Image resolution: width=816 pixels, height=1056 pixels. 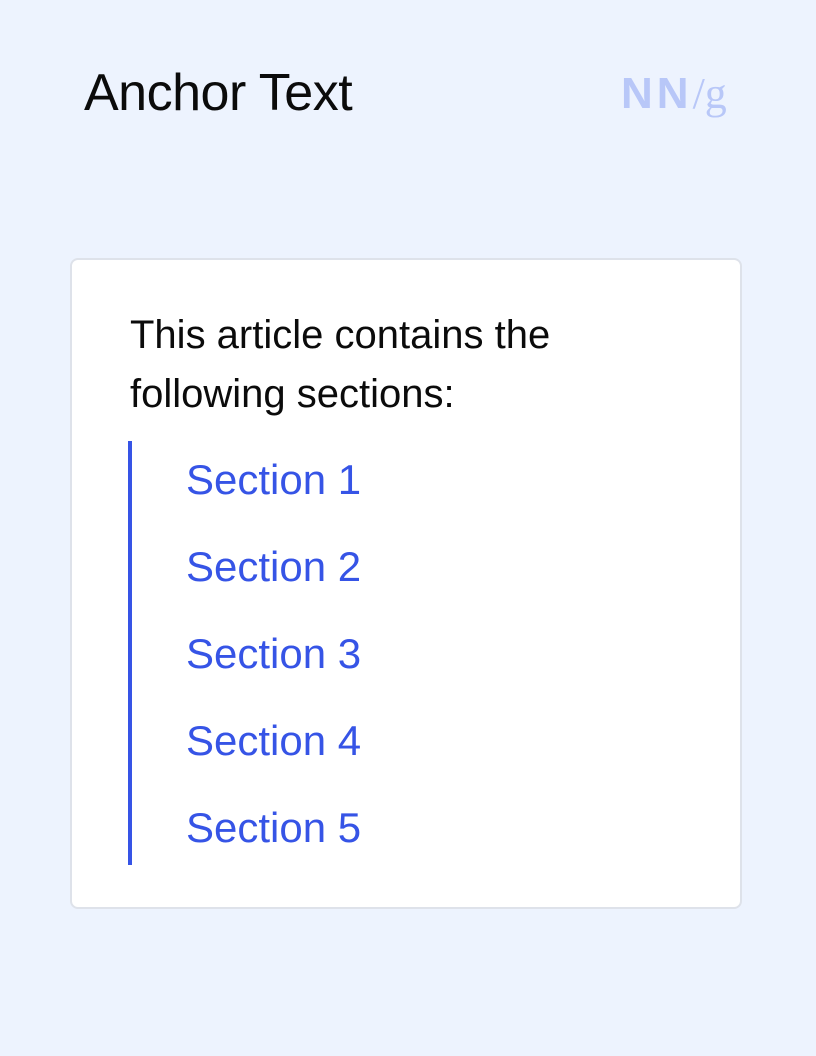 What do you see at coordinates (698, 93) in the screenshot?
I see `logo-slash: /` at bounding box center [698, 93].